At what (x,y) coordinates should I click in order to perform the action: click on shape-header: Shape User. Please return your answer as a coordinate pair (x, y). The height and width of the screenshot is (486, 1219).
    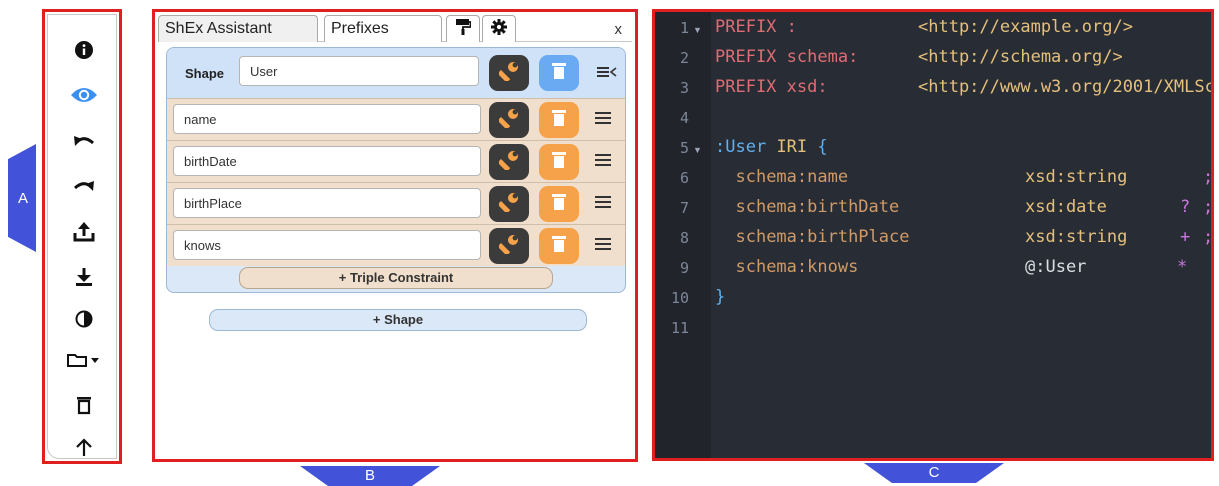
    Looking at the image, I should click on (396, 73).